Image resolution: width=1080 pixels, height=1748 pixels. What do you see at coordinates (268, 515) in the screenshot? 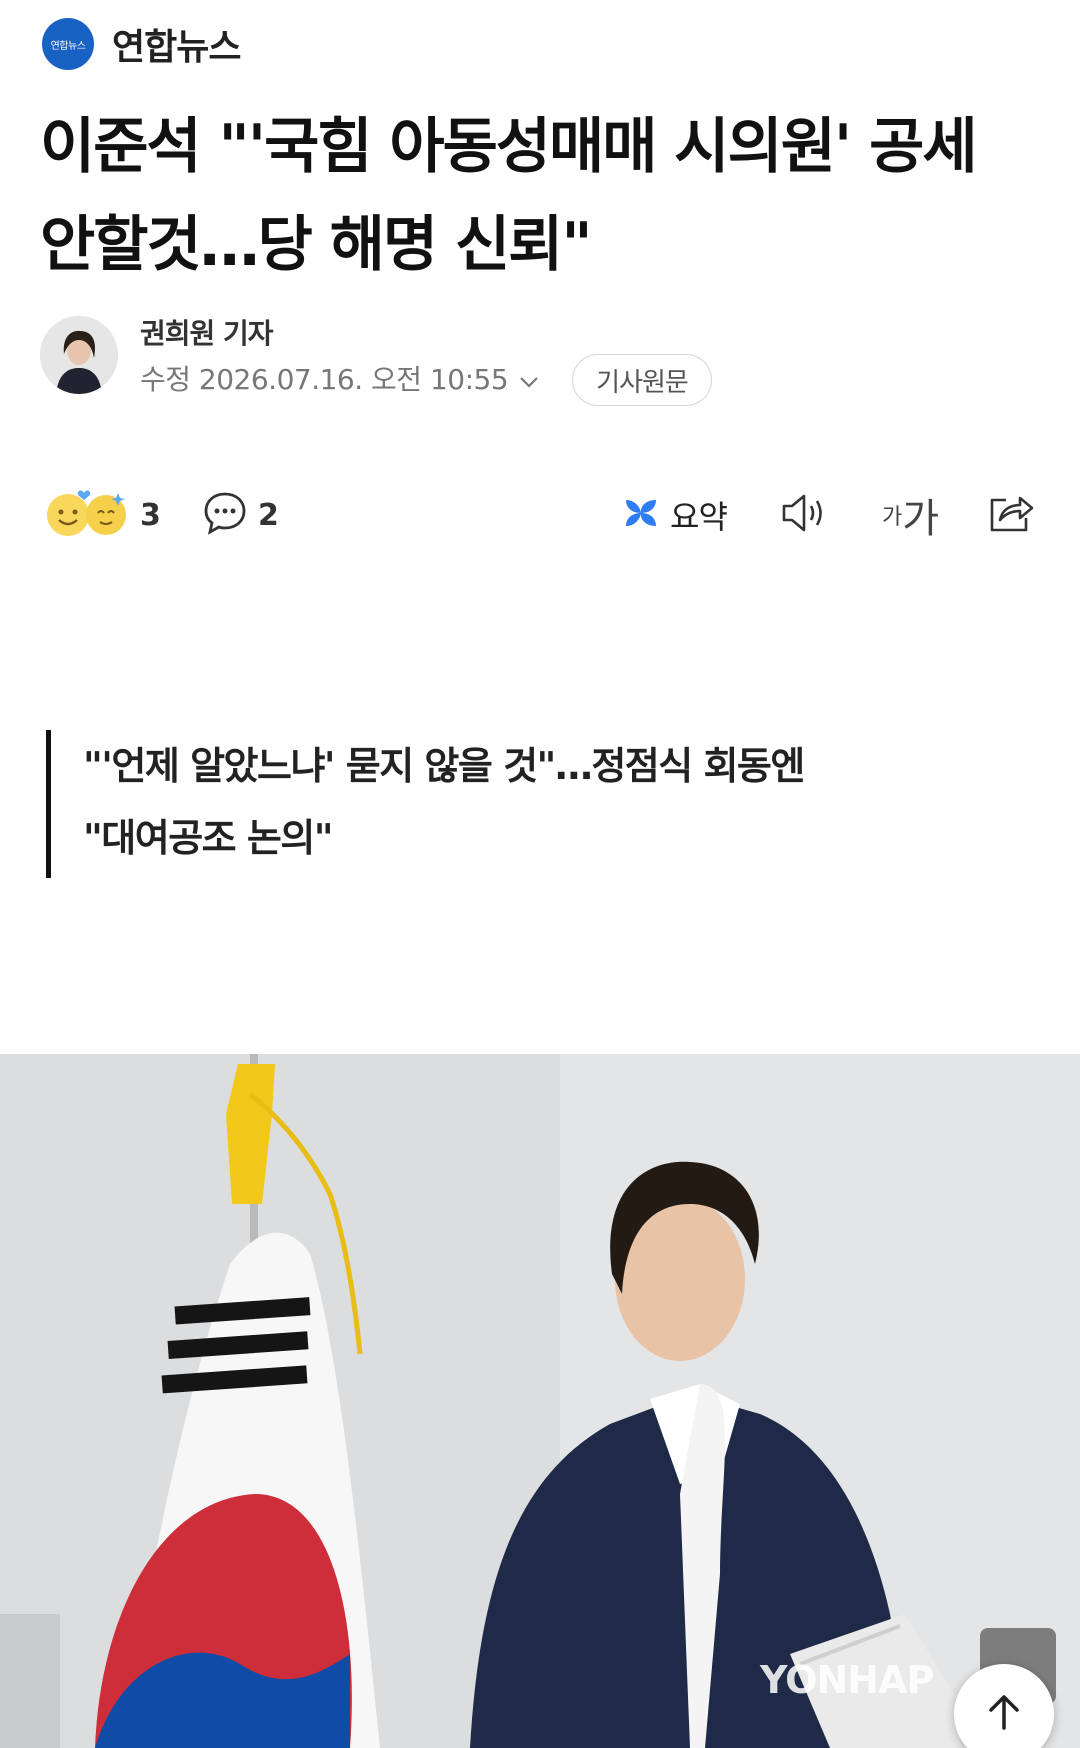
I see `comment-count: 2` at bounding box center [268, 515].